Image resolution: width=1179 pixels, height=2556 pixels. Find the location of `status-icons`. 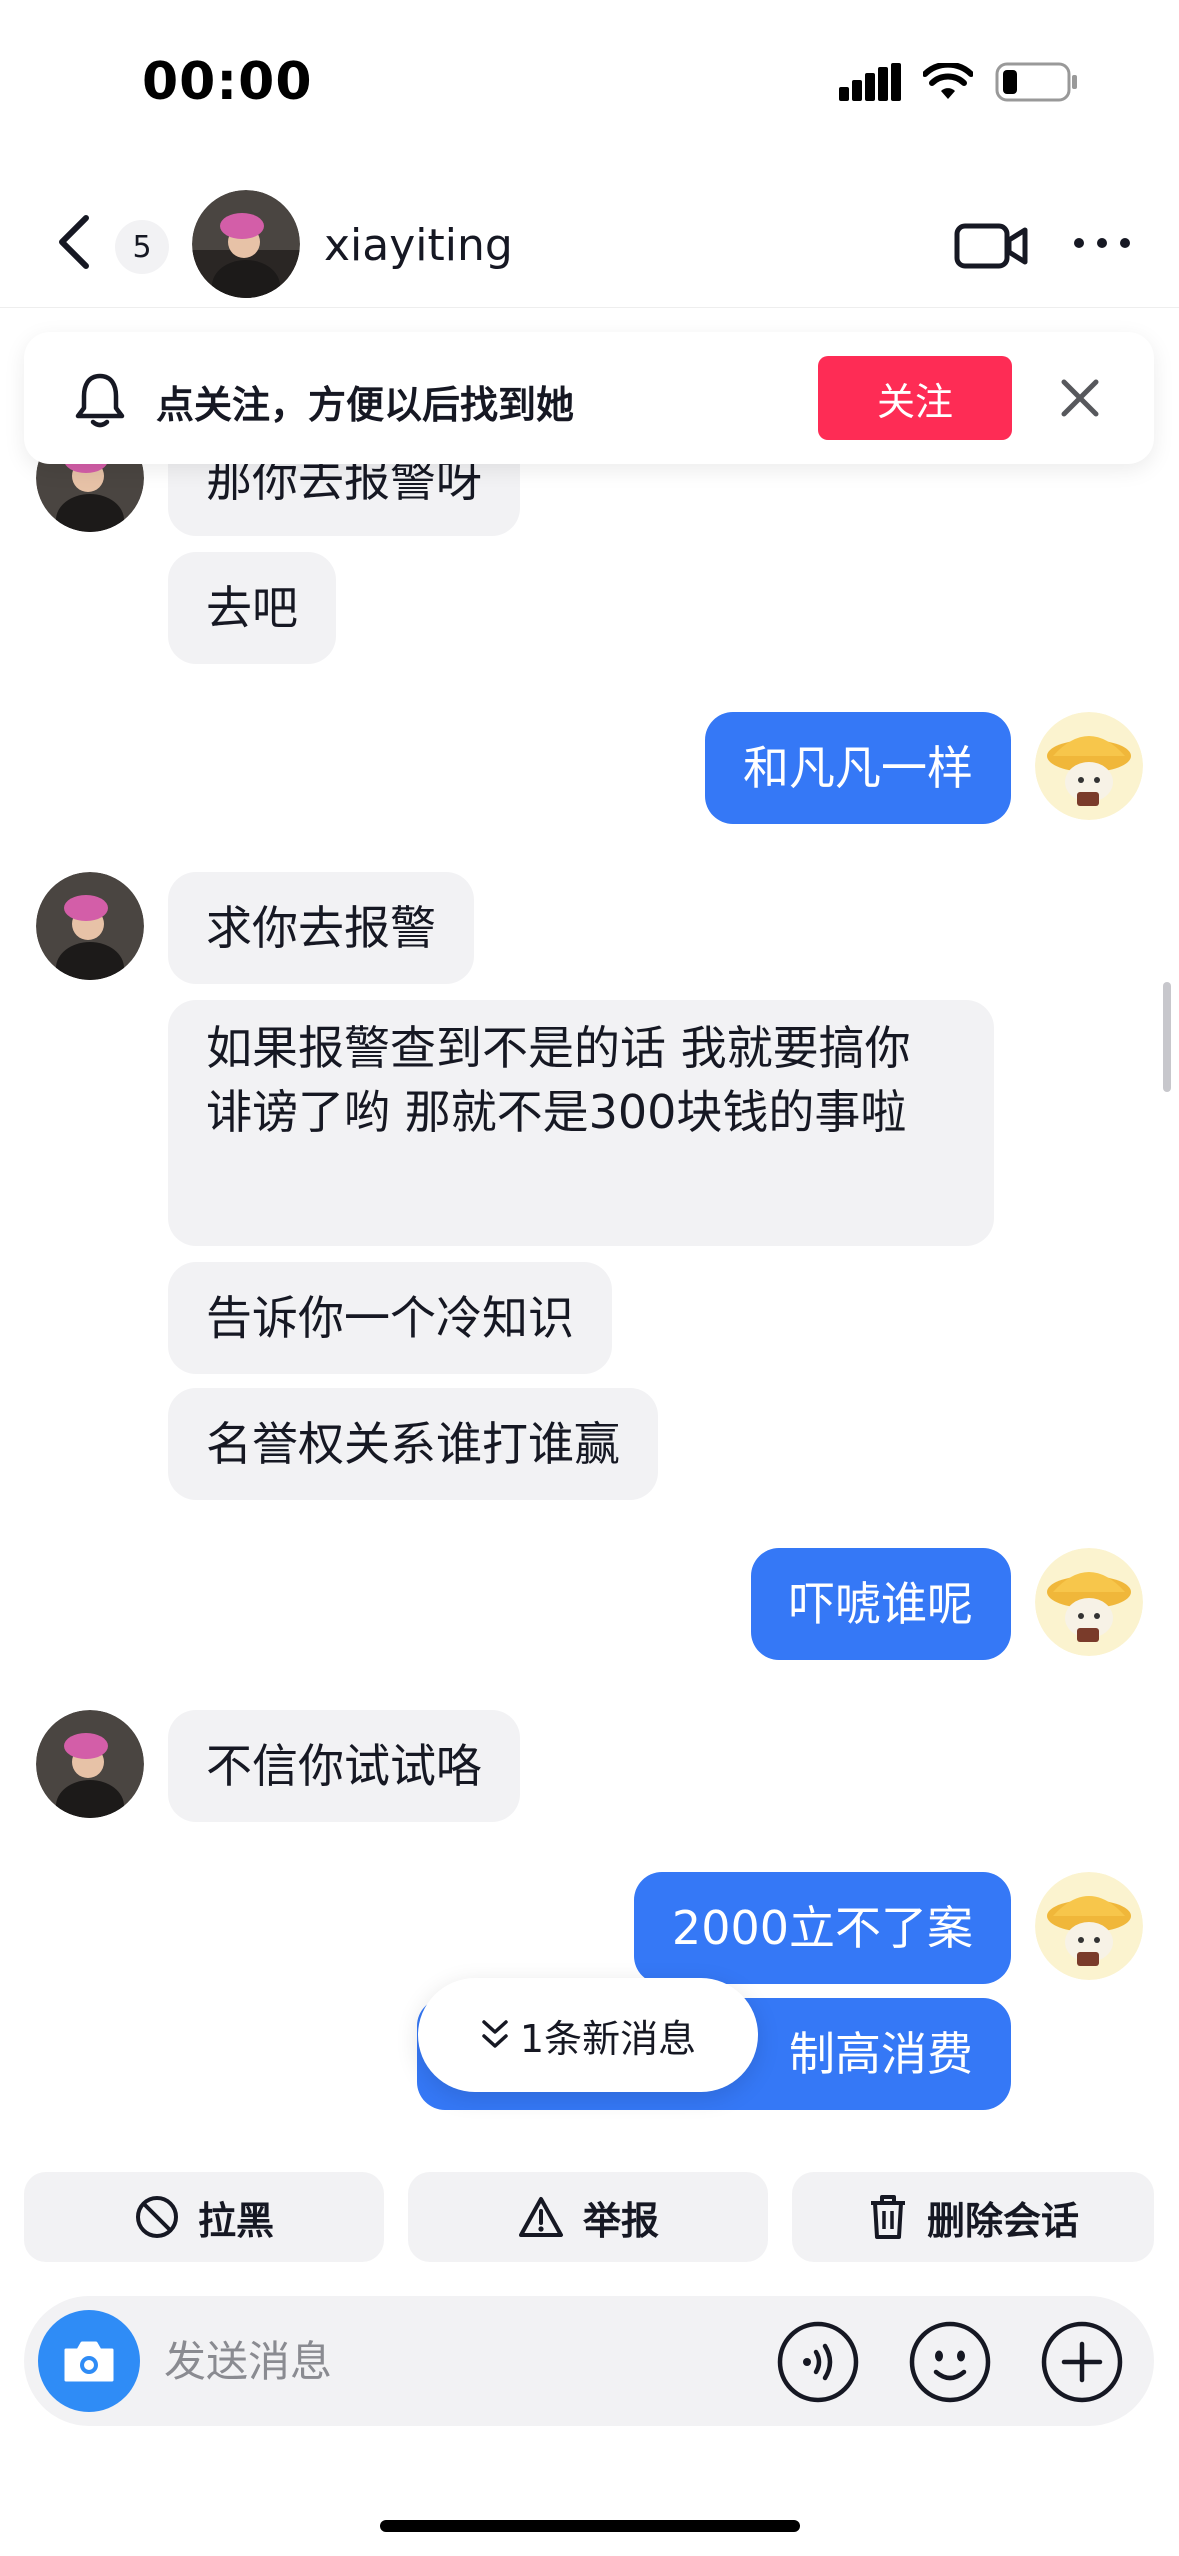

status-icons is located at coordinates (959, 82).